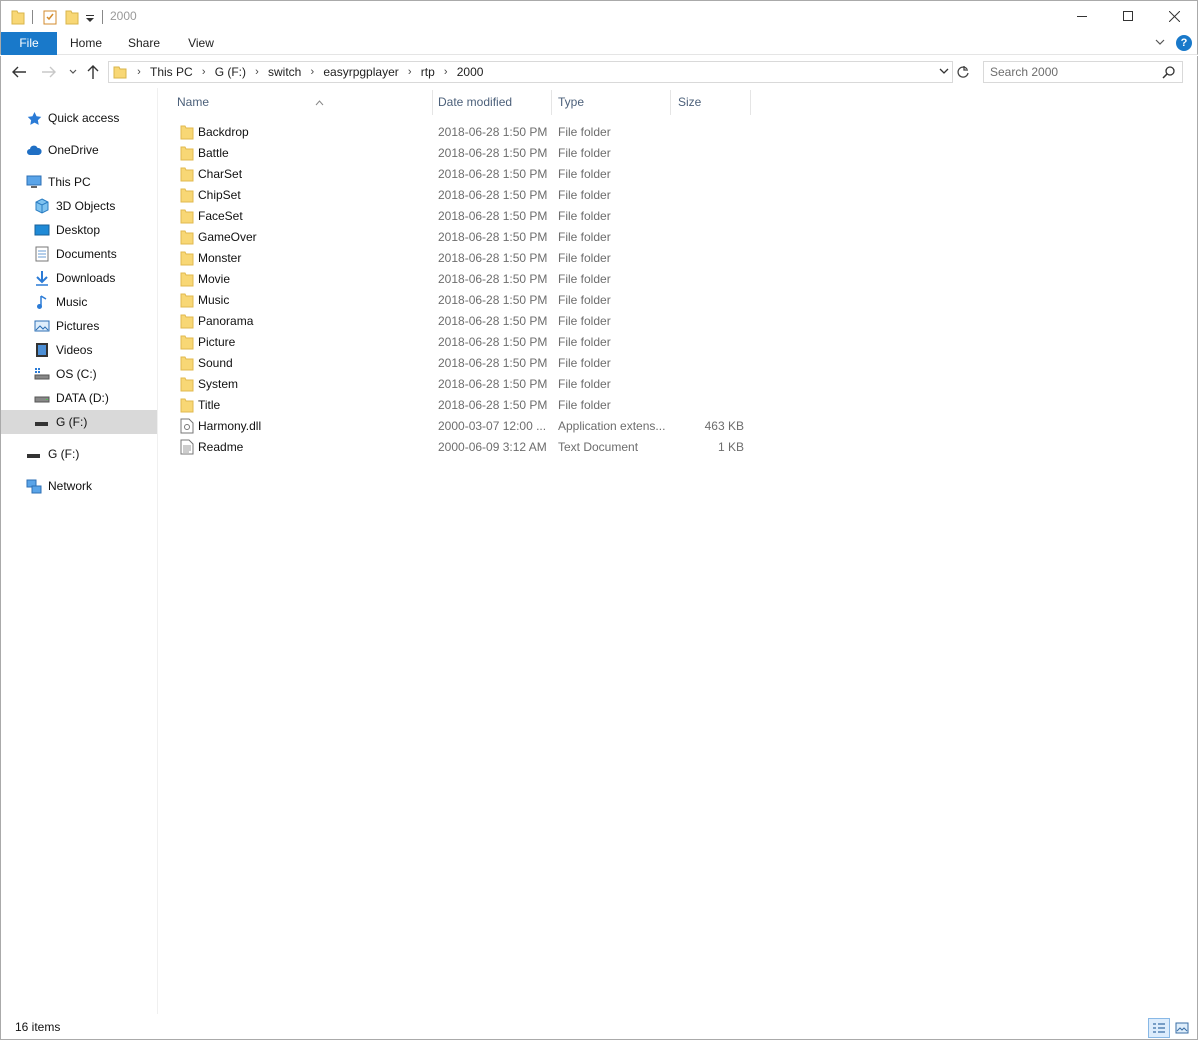 The height and width of the screenshot is (1040, 1198). What do you see at coordinates (201, 43) in the screenshot?
I see `tab-view: View` at bounding box center [201, 43].